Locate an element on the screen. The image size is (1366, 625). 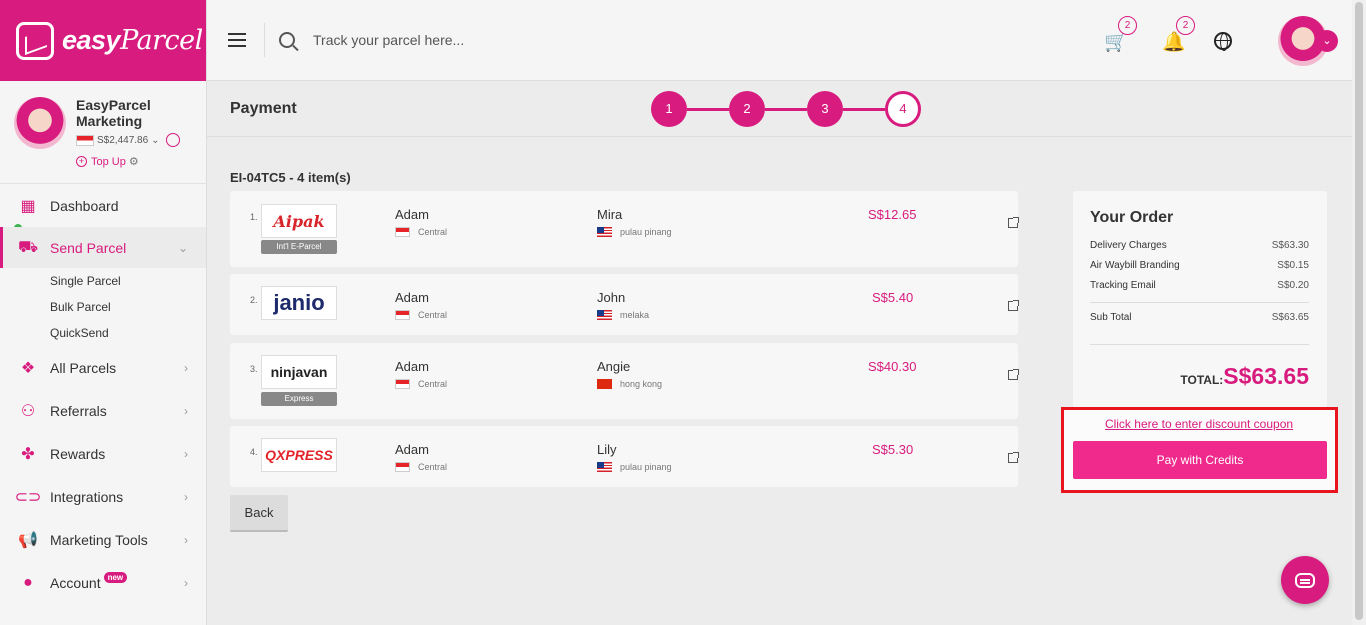
sidebar-item-send-parcel: ⛟ Send Parcel ⌄ is located at coordinates (103, 247).